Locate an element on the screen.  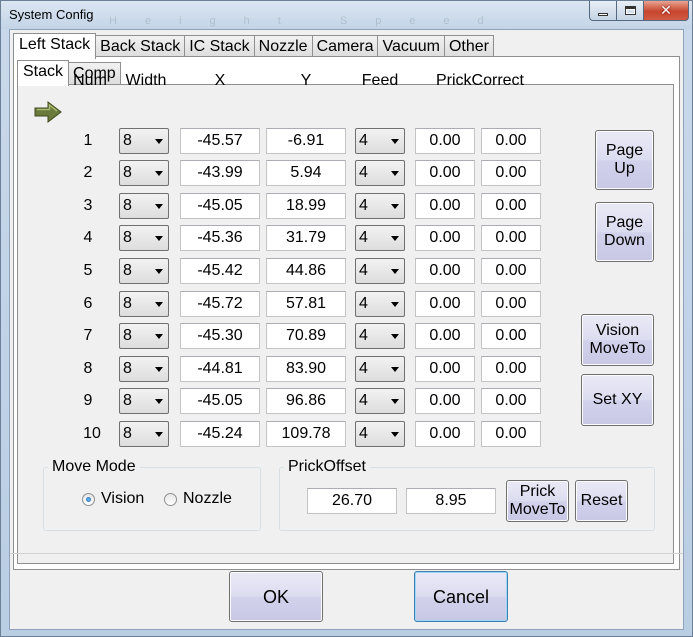
radio-nozzle-label: Nozzle is located at coordinates (207, 499).